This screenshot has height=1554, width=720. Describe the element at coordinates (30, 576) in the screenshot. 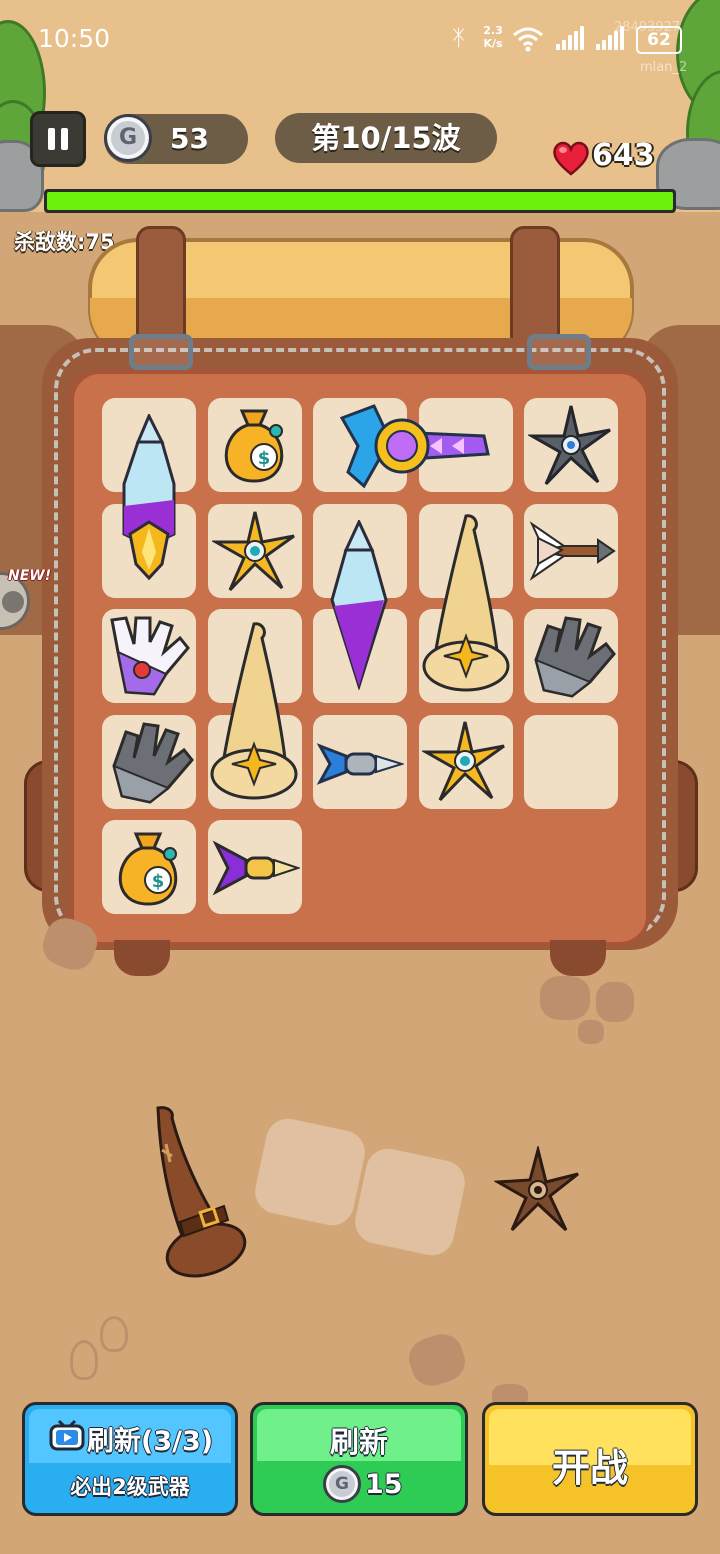

I see `new-badge-label: NEW!` at that location.